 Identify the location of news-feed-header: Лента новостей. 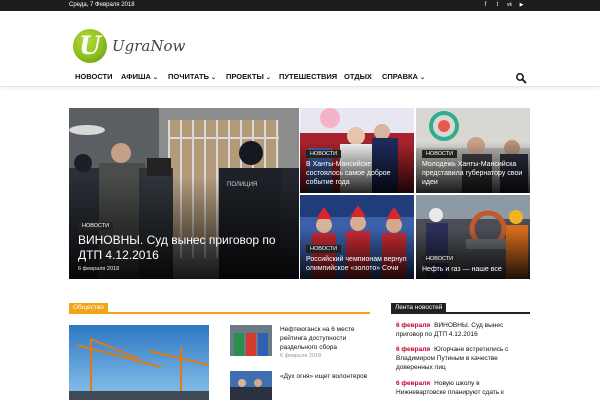
(460, 308).